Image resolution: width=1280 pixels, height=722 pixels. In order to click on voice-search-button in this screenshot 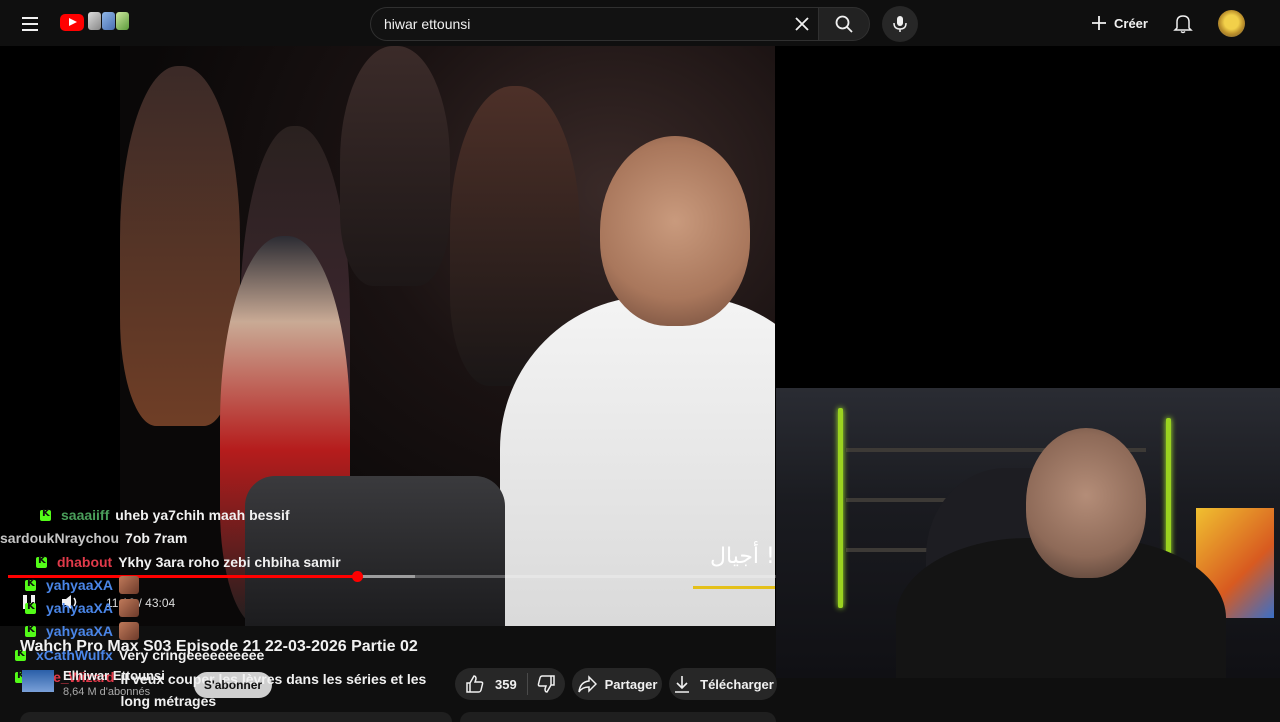, I will do `click(900, 24)`.